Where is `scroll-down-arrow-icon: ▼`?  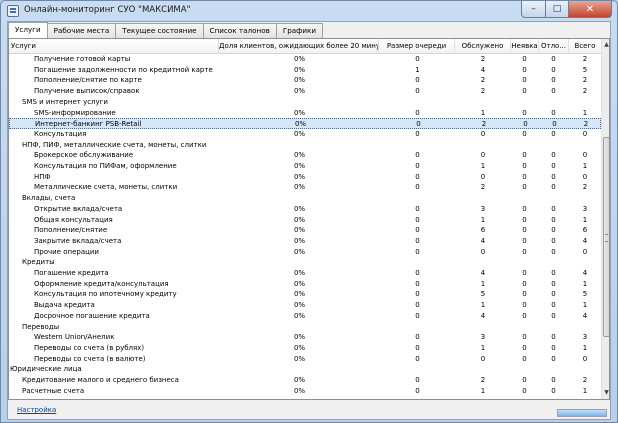 scroll-down-arrow-icon: ▼ is located at coordinates (605, 393).